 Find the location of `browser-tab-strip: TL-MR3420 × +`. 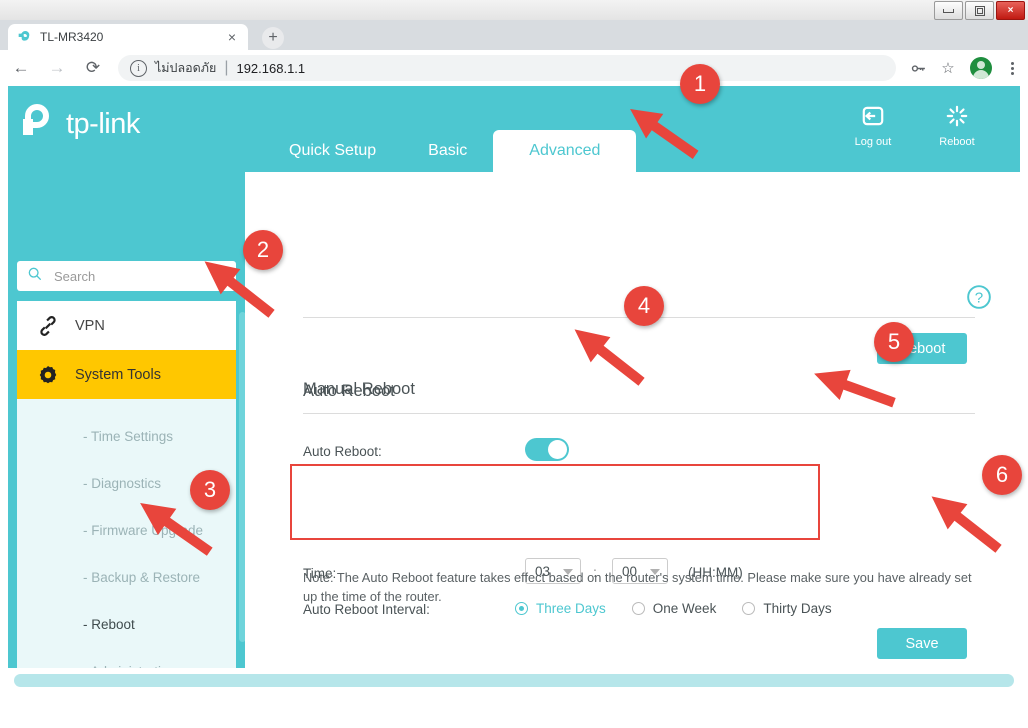

browser-tab-strip: TL-MR3420 × + is located at coordinates (514, 35).